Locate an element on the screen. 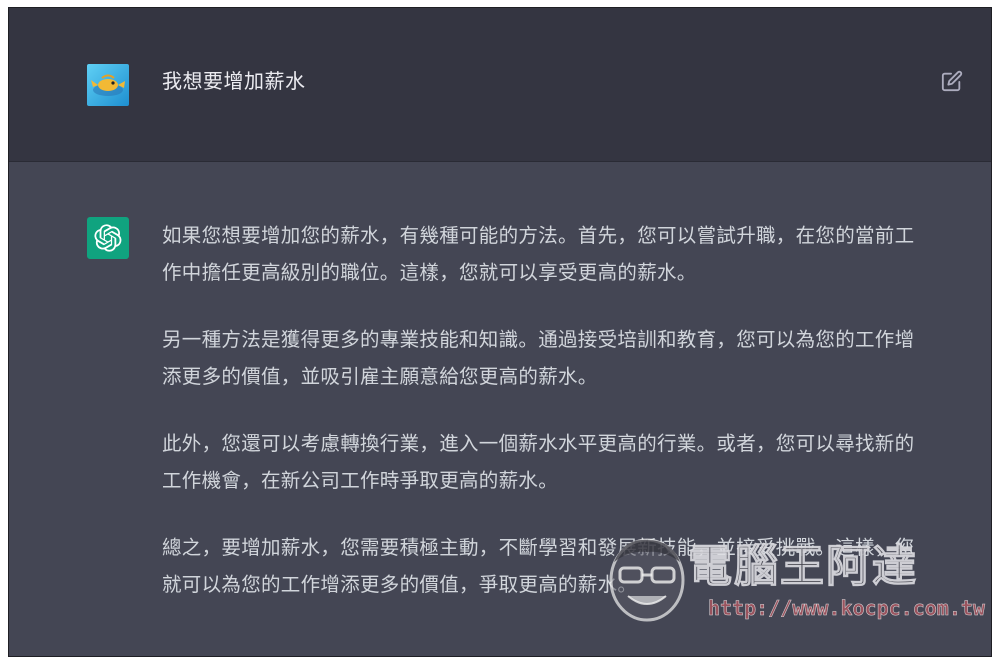 Image resolution: width=1000 pixels, height=664 pixels. edit-icon is located at coordinates (952, 81).